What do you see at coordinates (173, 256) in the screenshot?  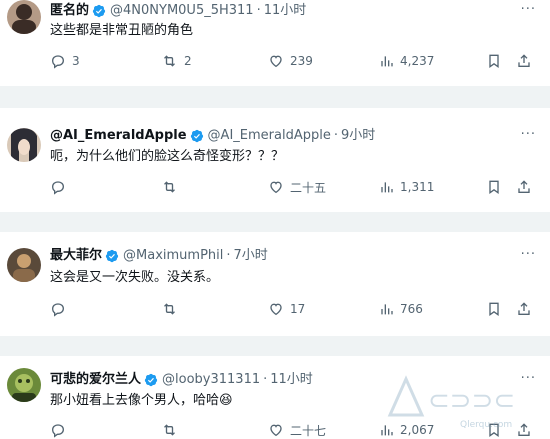 I see `handle: @MaximumPhil` at bounding box center [173, 256].